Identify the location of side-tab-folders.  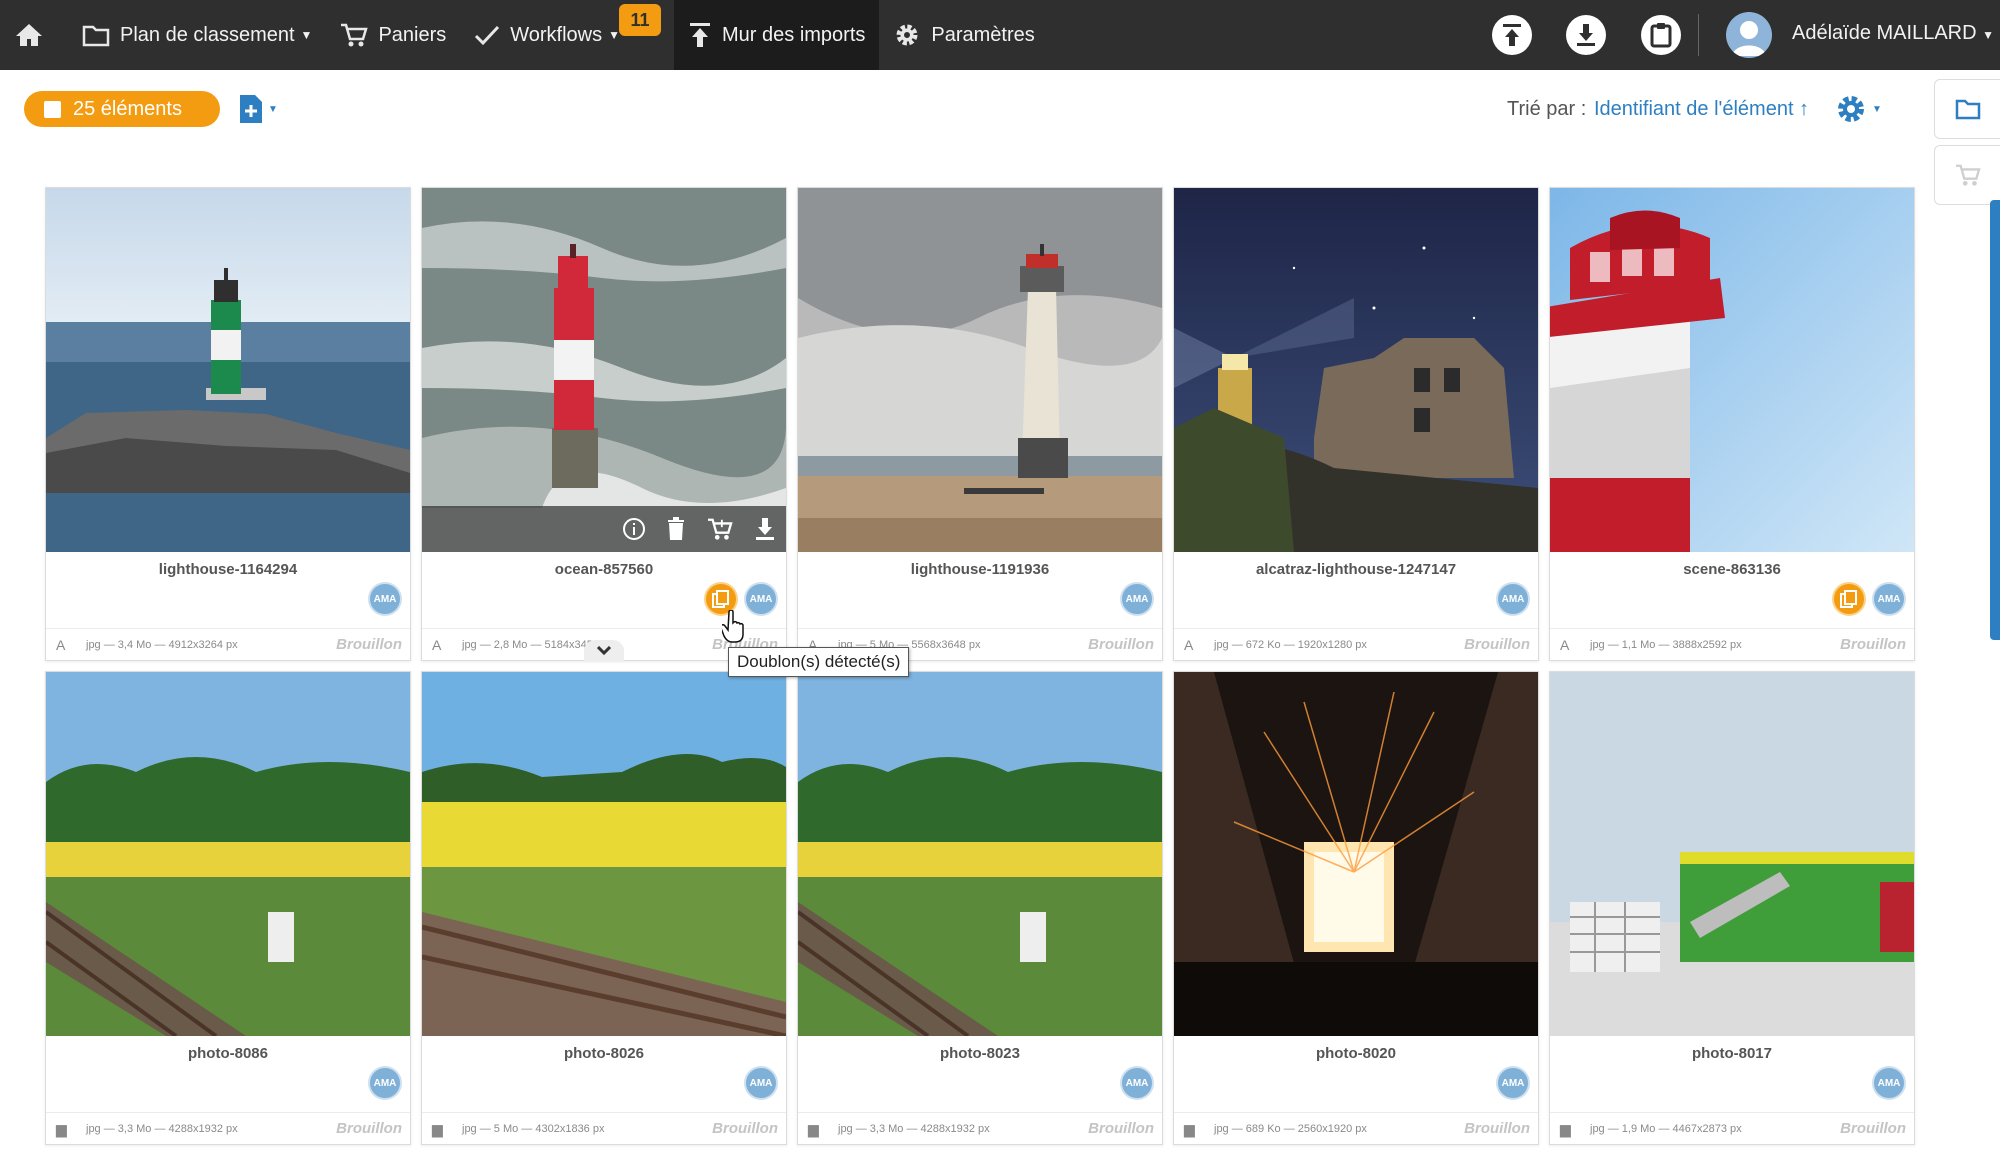
(1967, 109).